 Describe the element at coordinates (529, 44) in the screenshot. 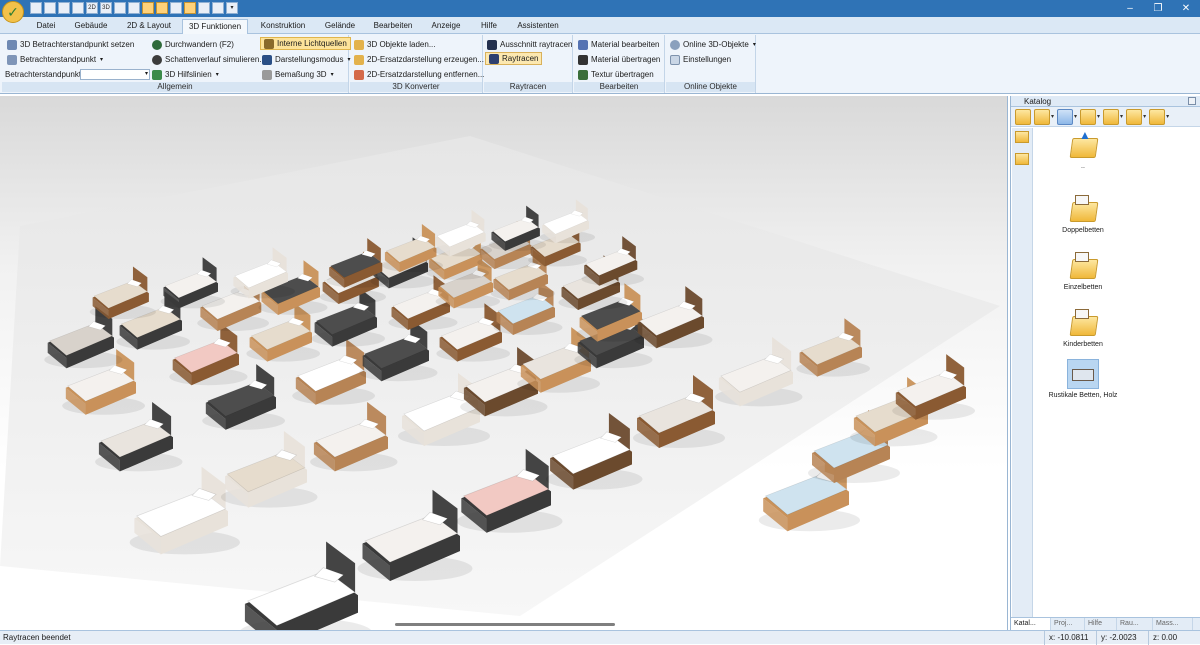

I see `ausschnitt-raytracen-button: Ausschnitt raytracen` at that location.